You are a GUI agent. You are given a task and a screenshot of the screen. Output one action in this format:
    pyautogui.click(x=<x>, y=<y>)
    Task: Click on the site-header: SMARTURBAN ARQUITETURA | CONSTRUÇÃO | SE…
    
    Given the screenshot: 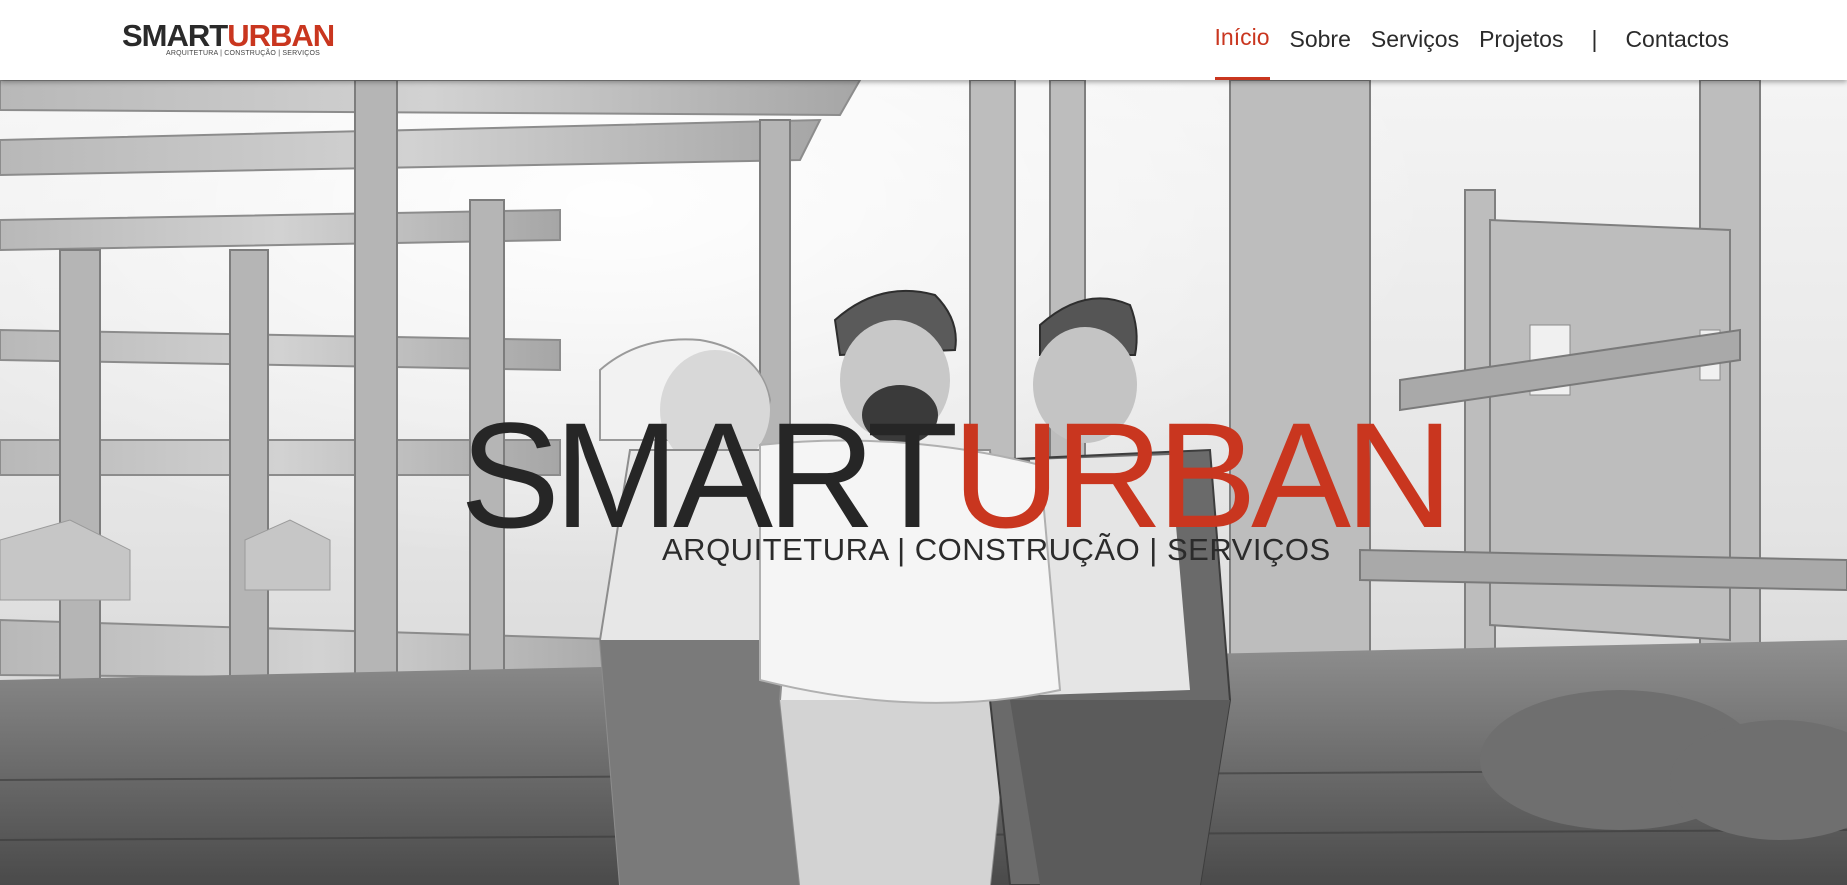 What is the action you would take?
    pyautogui.click(x=923, y=40)
    